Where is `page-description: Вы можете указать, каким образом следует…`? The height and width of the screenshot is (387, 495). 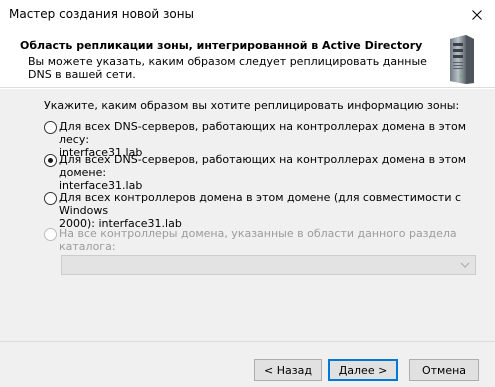
page-description: Вы можете указать, каким образом следует… is located at coordinates (227, 68).